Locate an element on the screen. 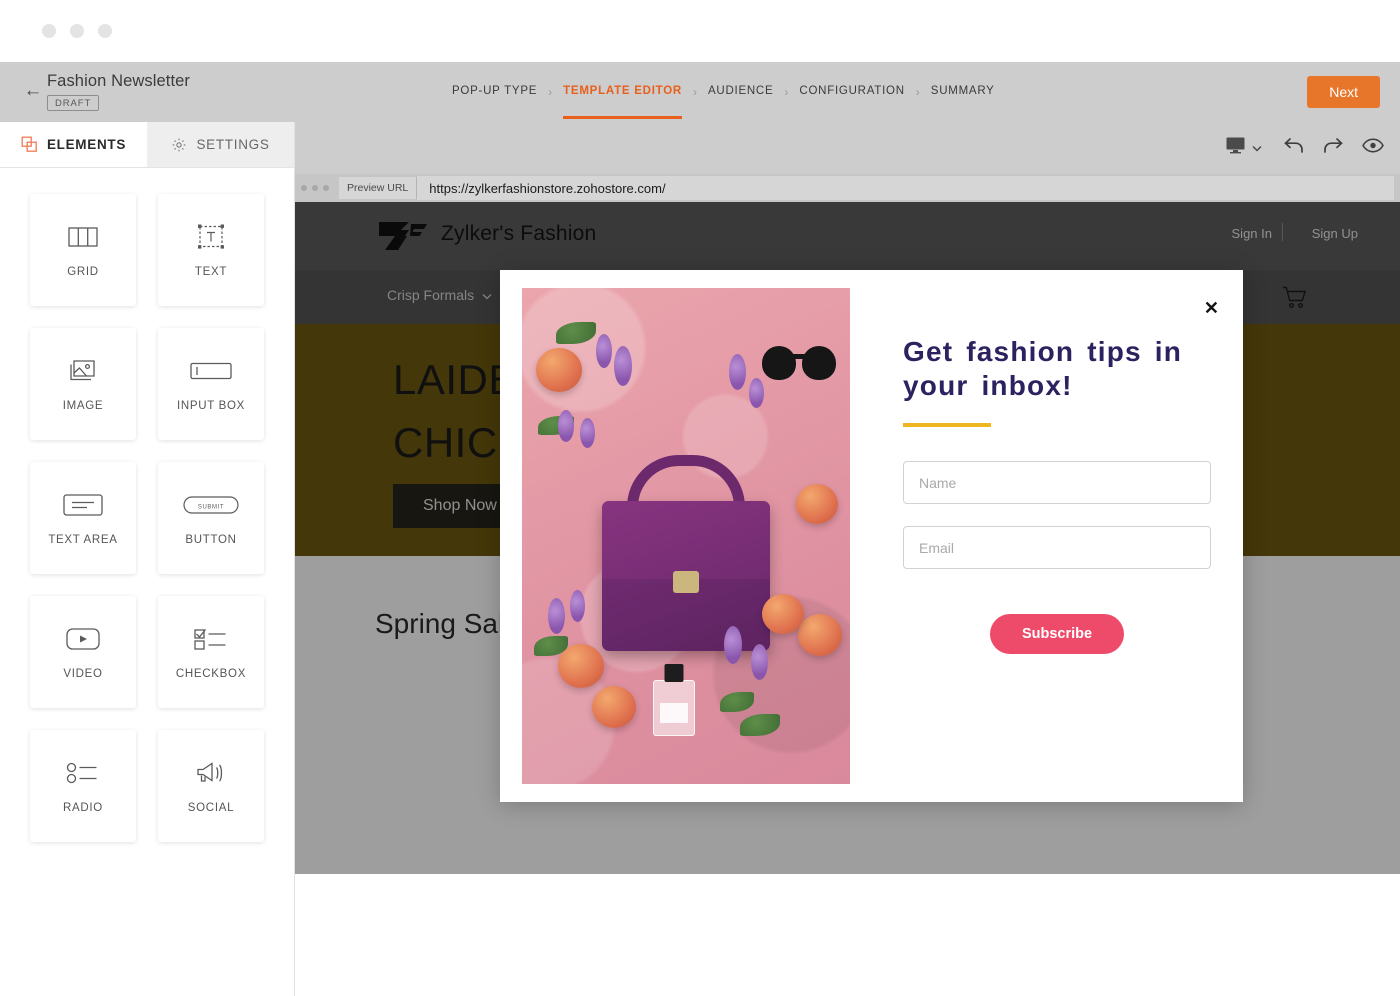  element-card-text-area: TEXT AREA is located at coordinates (83, 518).